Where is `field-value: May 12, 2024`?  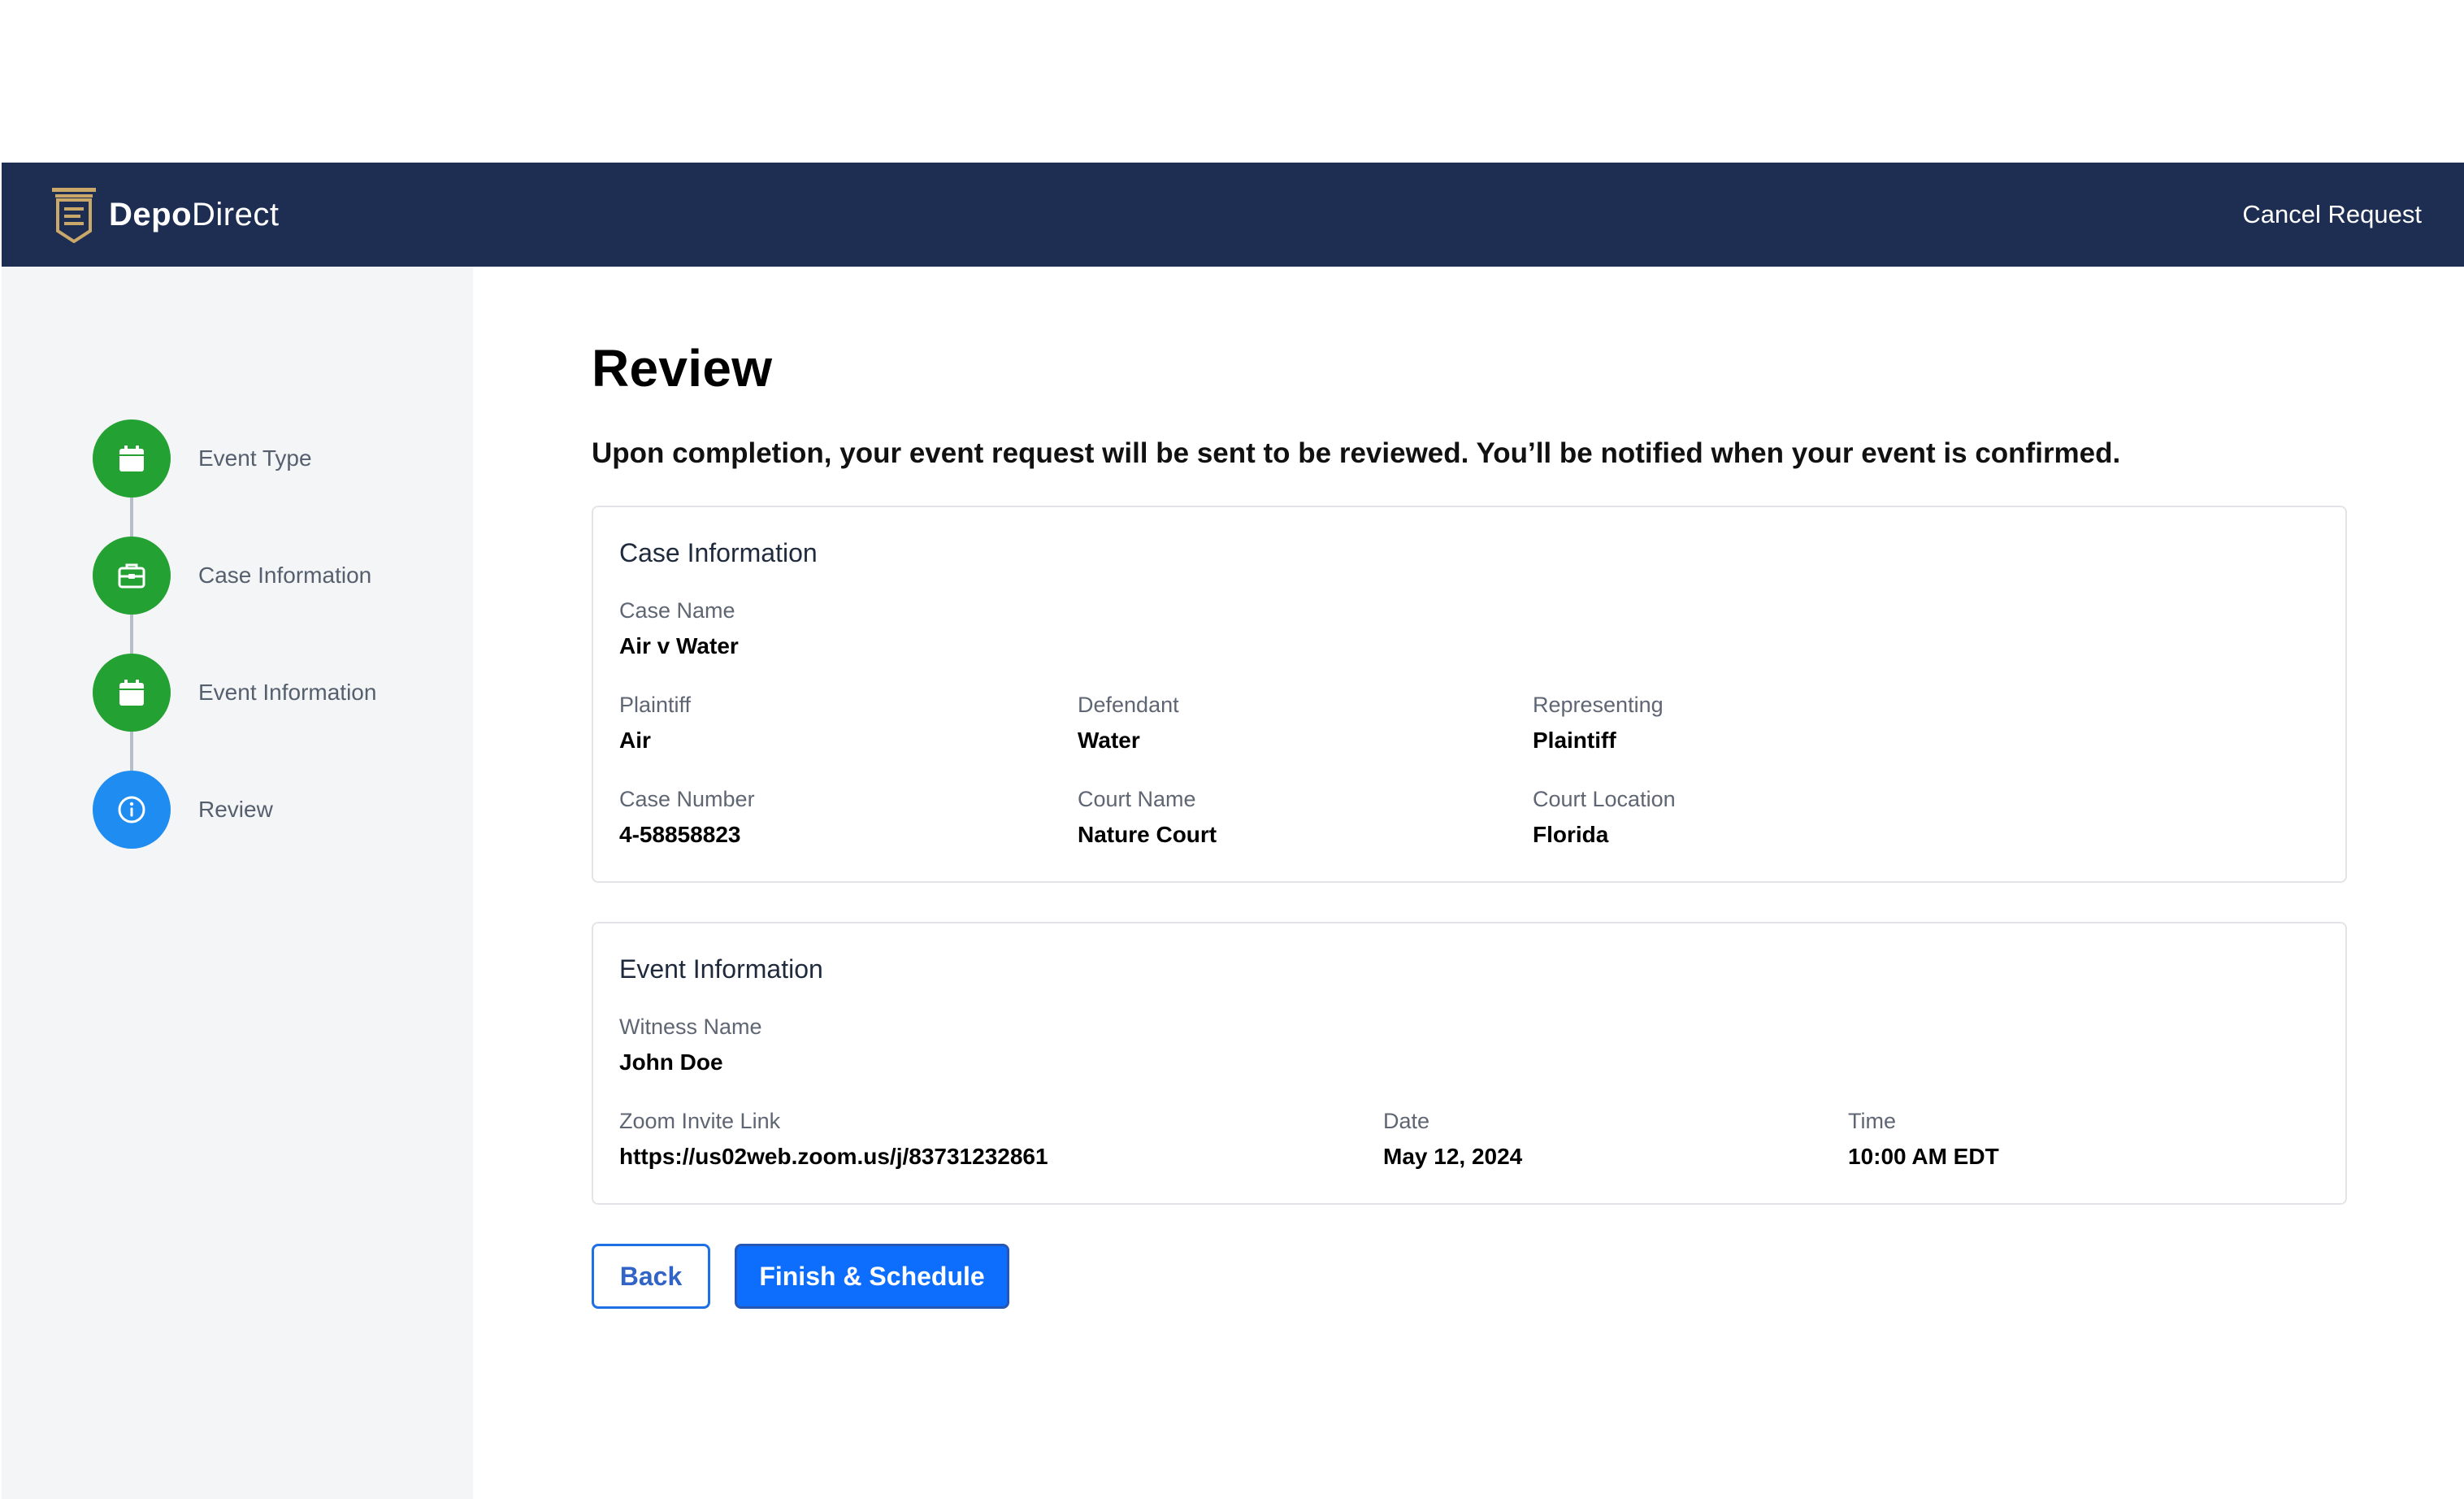 field-value: May 12, 2024 is located at coordinates (1453, 1156).